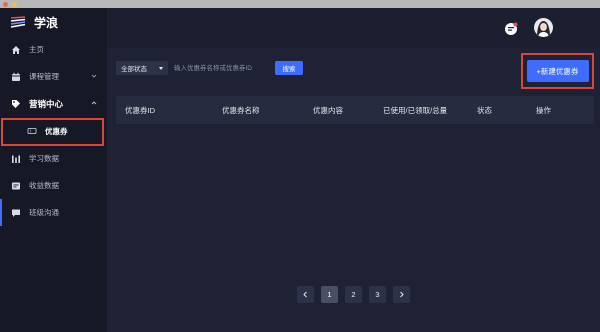 The height and width of the screenshot is (332, 600). What do you see at coordinates (15, 158) in the screenshot?
I see `bar-chart-icon` at bounding box center [15, 158].